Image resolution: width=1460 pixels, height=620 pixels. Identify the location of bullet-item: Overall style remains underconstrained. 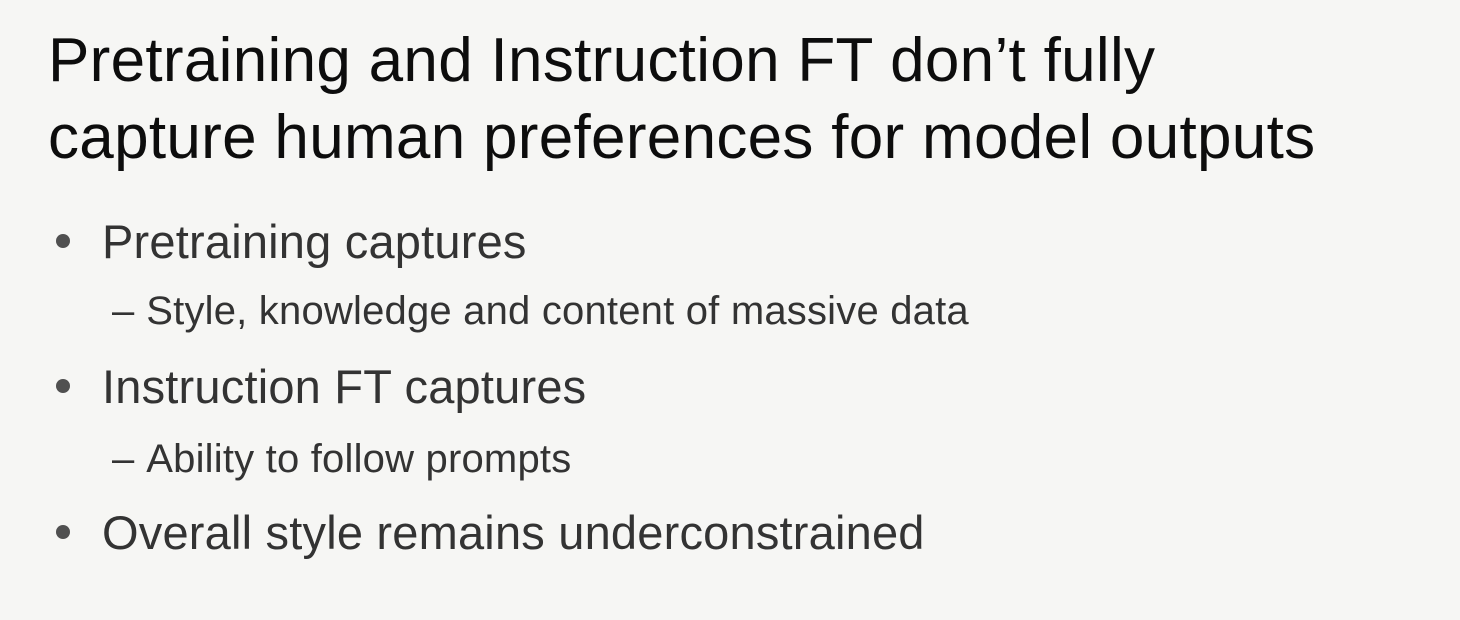
(487, 532).